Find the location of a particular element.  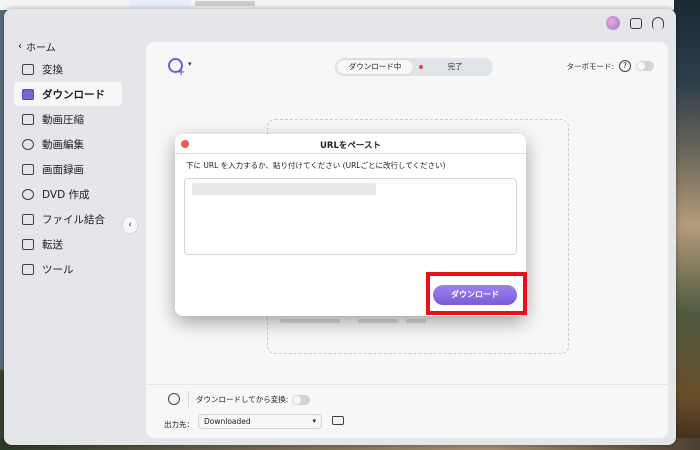

desktop-wallpaper is located at coordinates (687, 225).